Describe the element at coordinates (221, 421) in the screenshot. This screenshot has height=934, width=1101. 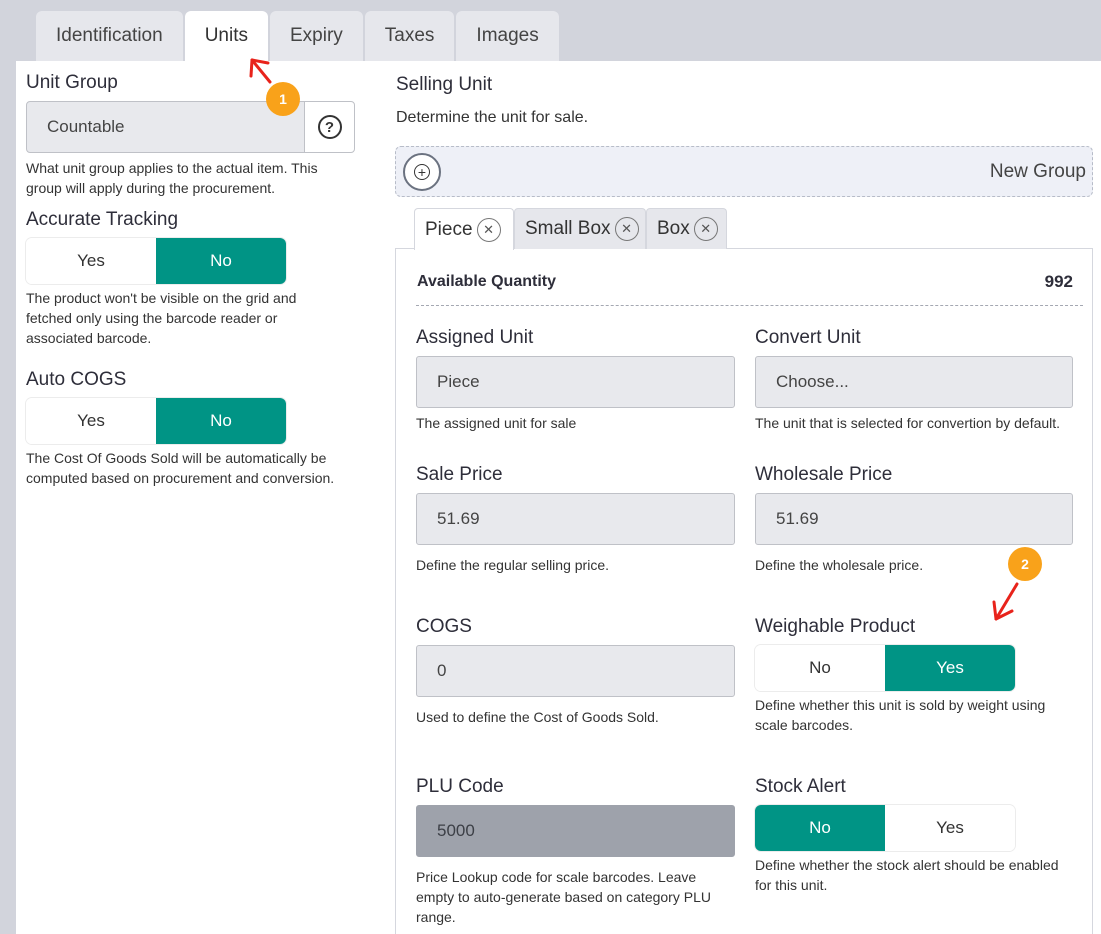
I see `auto-cogs-no: No` at that location.